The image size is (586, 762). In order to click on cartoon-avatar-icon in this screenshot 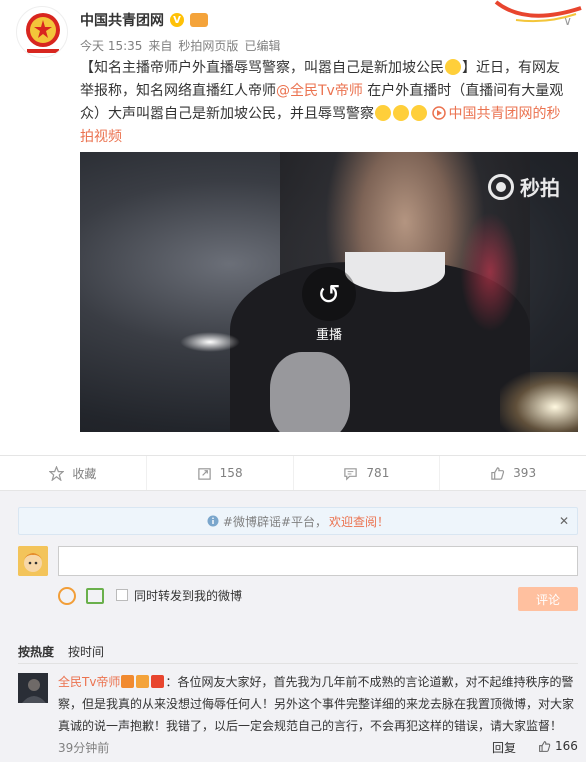, I will do `click(33, 561)`.